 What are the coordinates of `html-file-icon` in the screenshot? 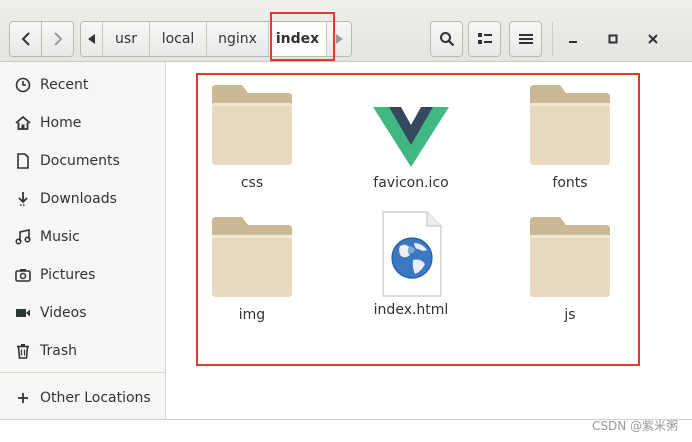 It's located at (411, 255).